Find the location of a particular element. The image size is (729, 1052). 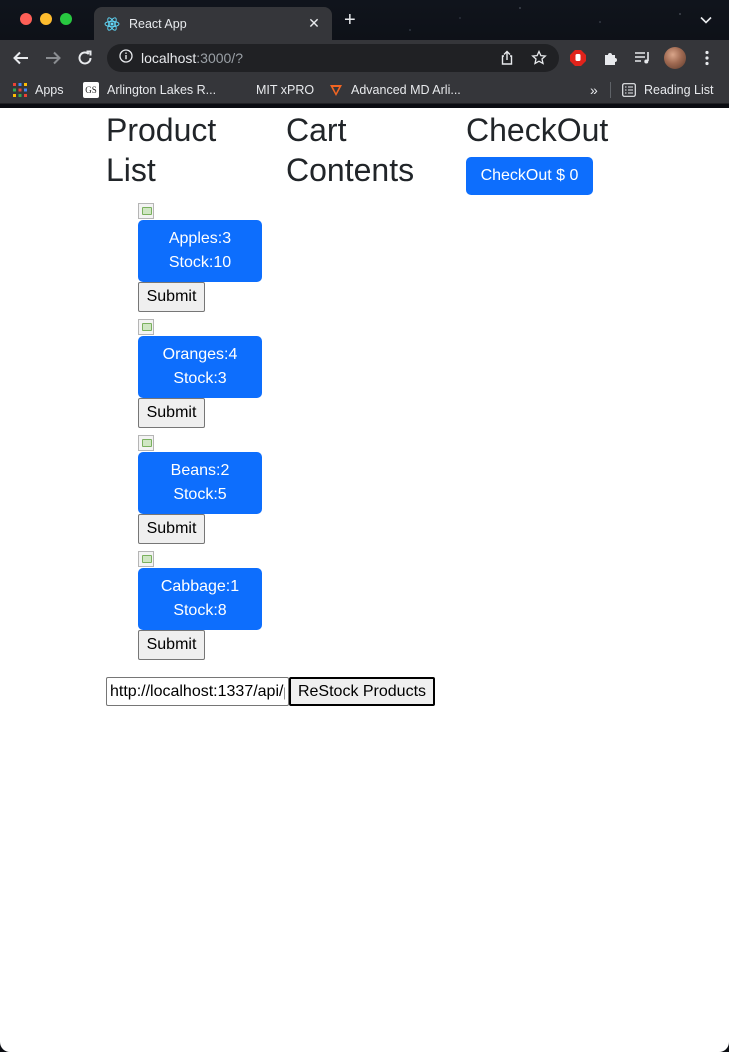

url-path: :3000/? is located at coordinates (219, 58).